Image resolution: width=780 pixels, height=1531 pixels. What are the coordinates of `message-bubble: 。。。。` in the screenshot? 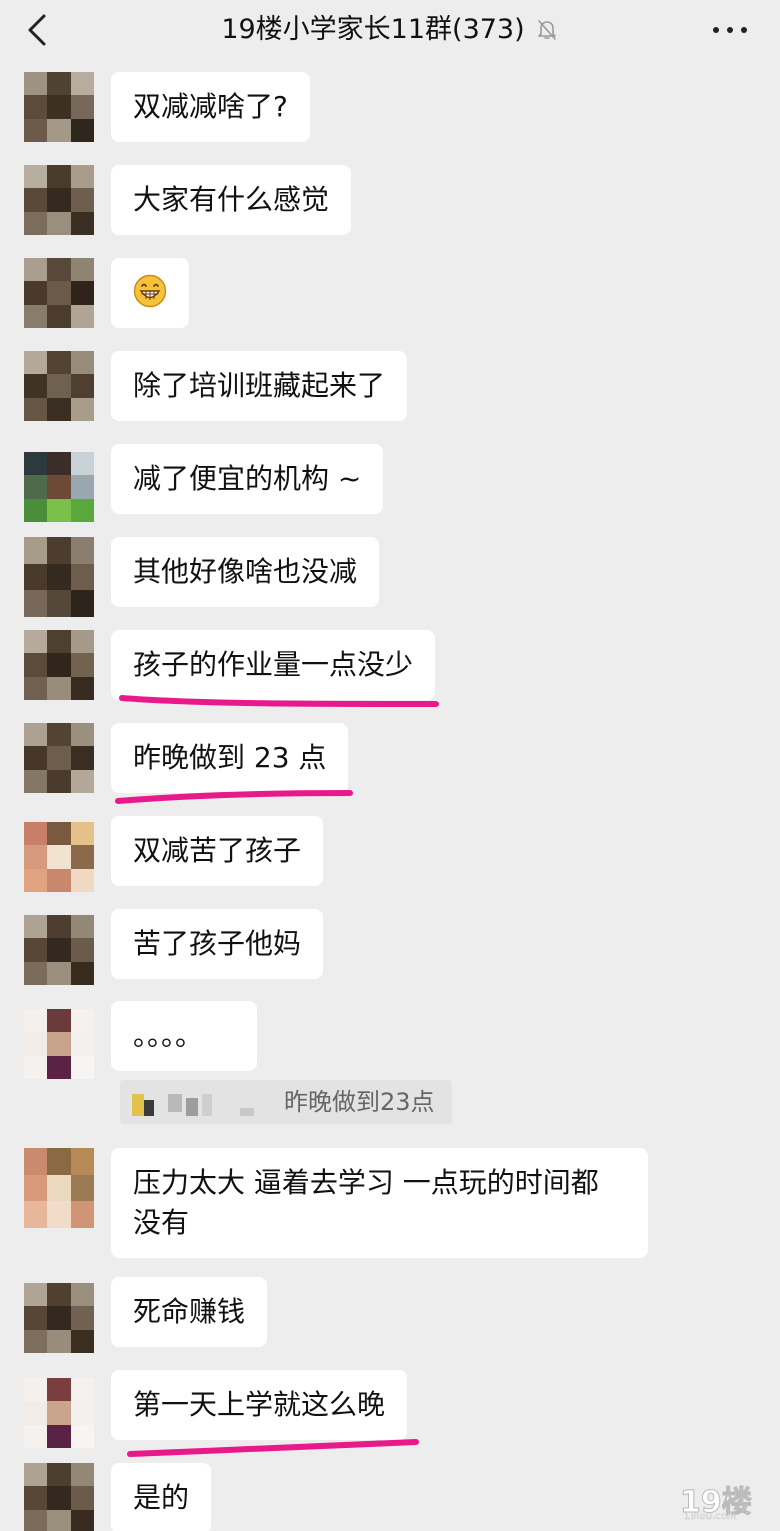 It's located at (184, 1036).